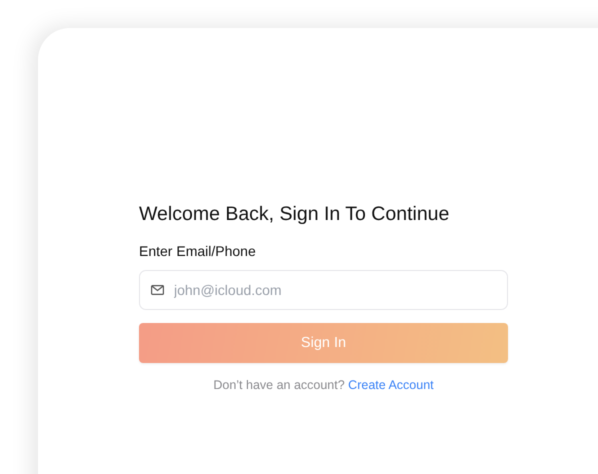 Image resolution: width=598 pixels, height=474 pixels. Describe the element at coordinates (391, 385) in the screenshot. I see `create-account-link: Create Account` at that location.